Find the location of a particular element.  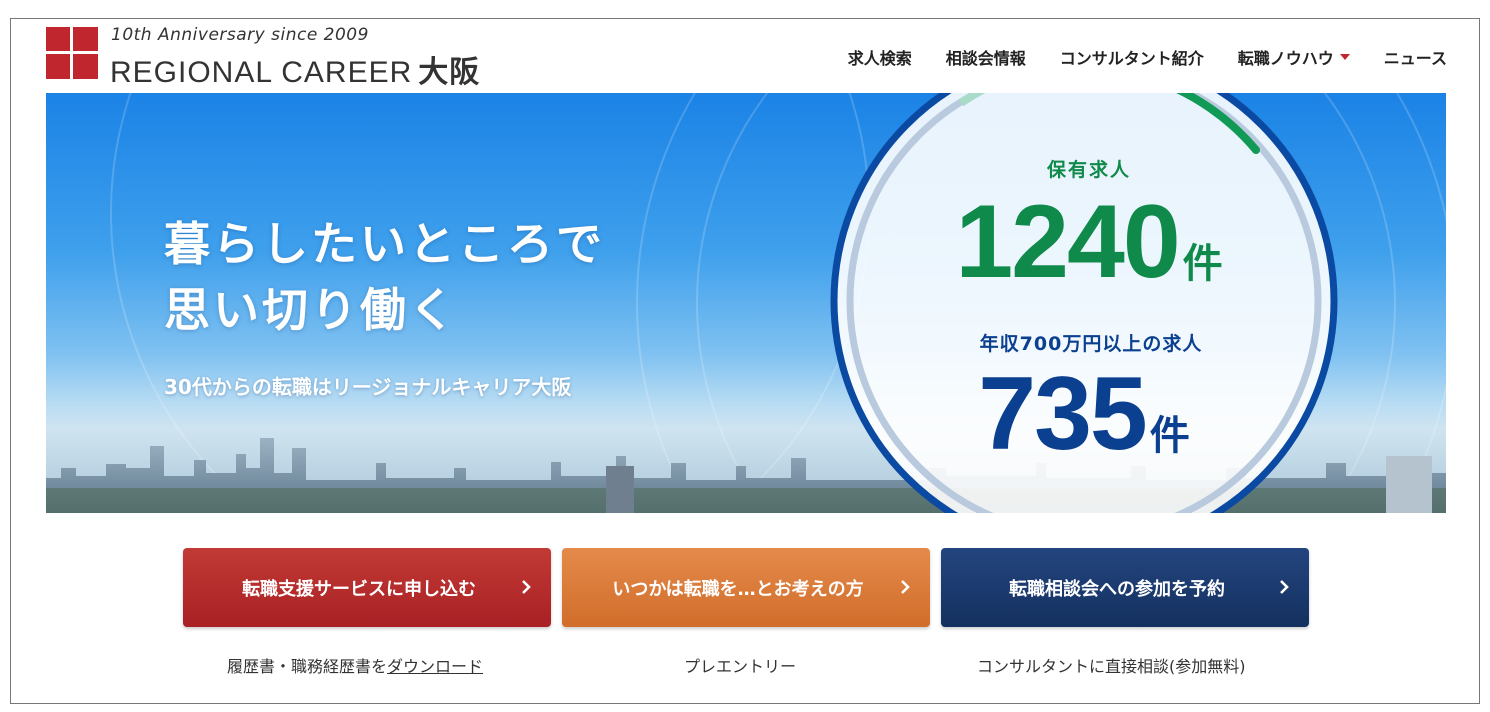

nav-career-knowhow: 転職ノウハウ is located at coordinates (1294, 57).